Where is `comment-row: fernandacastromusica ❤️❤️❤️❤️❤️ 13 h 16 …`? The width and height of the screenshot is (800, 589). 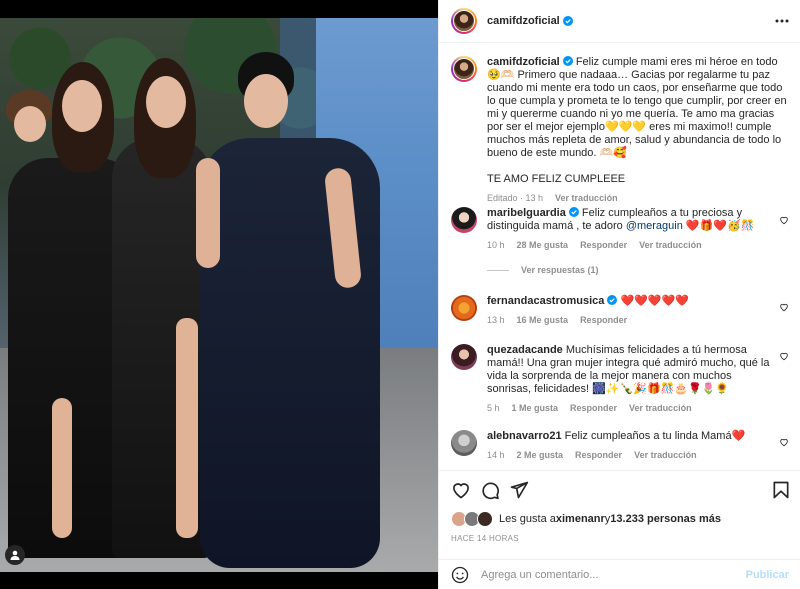 comment-row: fernandacastromusica ❤️❤️❤️❤️❤️ 13 h 16 … is located at coordinates (621, 311).